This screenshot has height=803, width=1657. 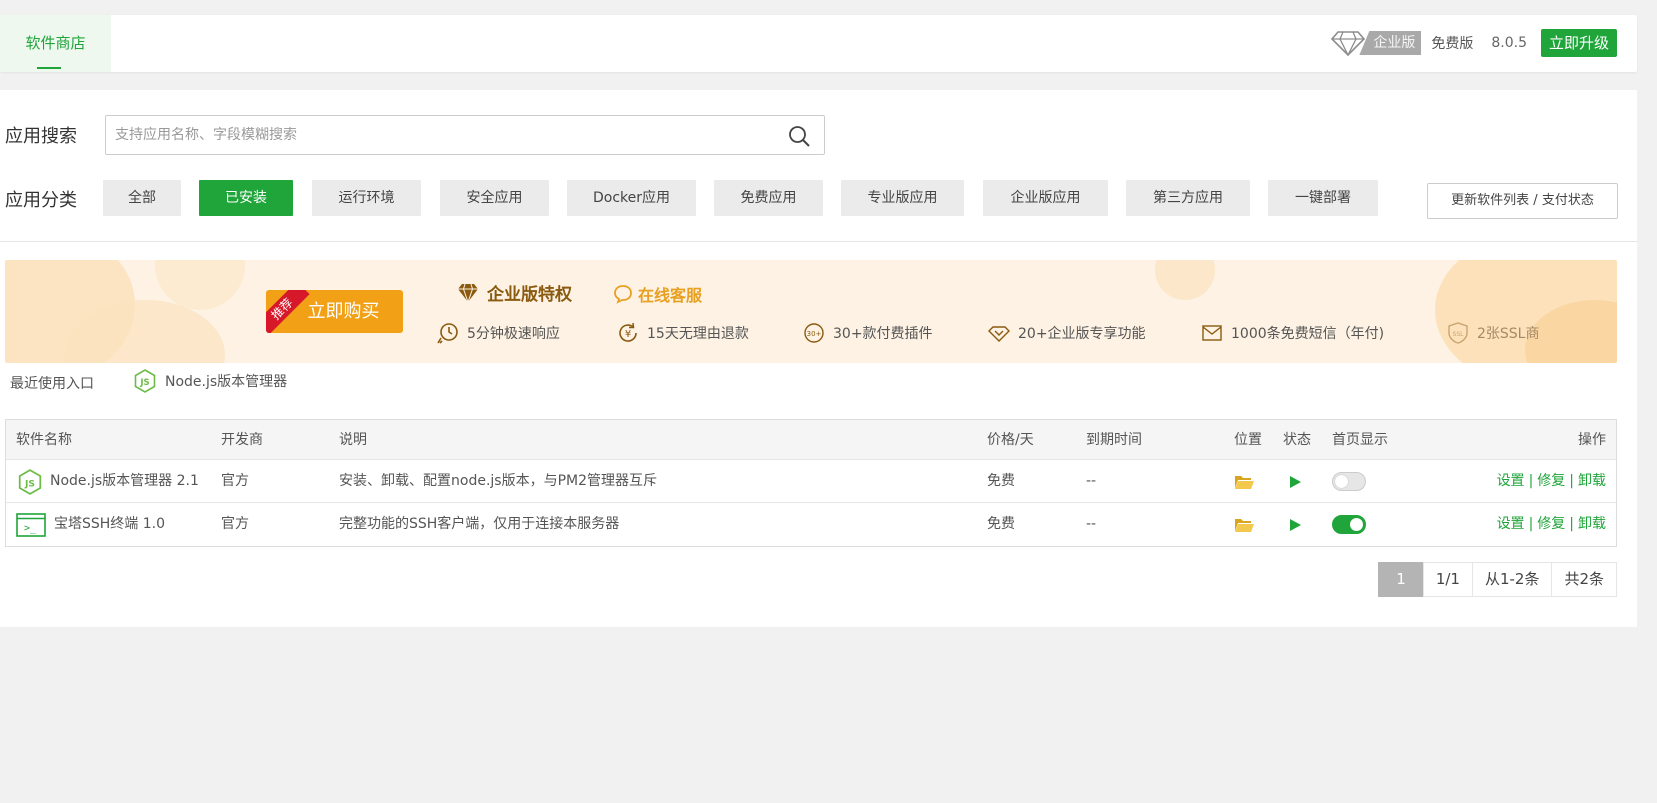 I want to click on category-free-button: 免费应用, so click(x=768, y=198).